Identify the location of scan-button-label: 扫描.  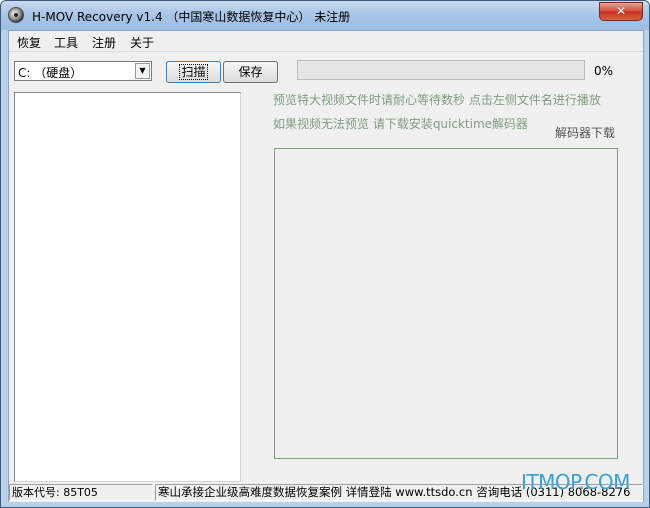
(193, 72).